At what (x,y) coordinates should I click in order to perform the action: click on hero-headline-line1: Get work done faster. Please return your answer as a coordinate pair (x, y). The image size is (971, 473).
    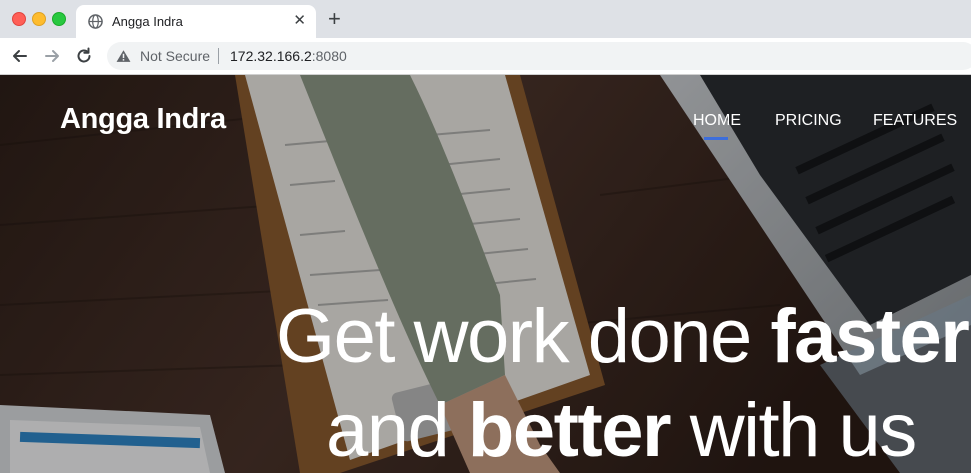
    Looking at the image, I should click on (623, 337).